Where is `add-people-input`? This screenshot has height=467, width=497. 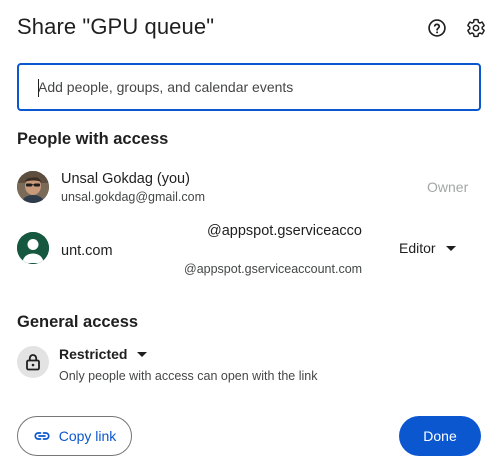
add-people-input is located at coordinates (249, 87).